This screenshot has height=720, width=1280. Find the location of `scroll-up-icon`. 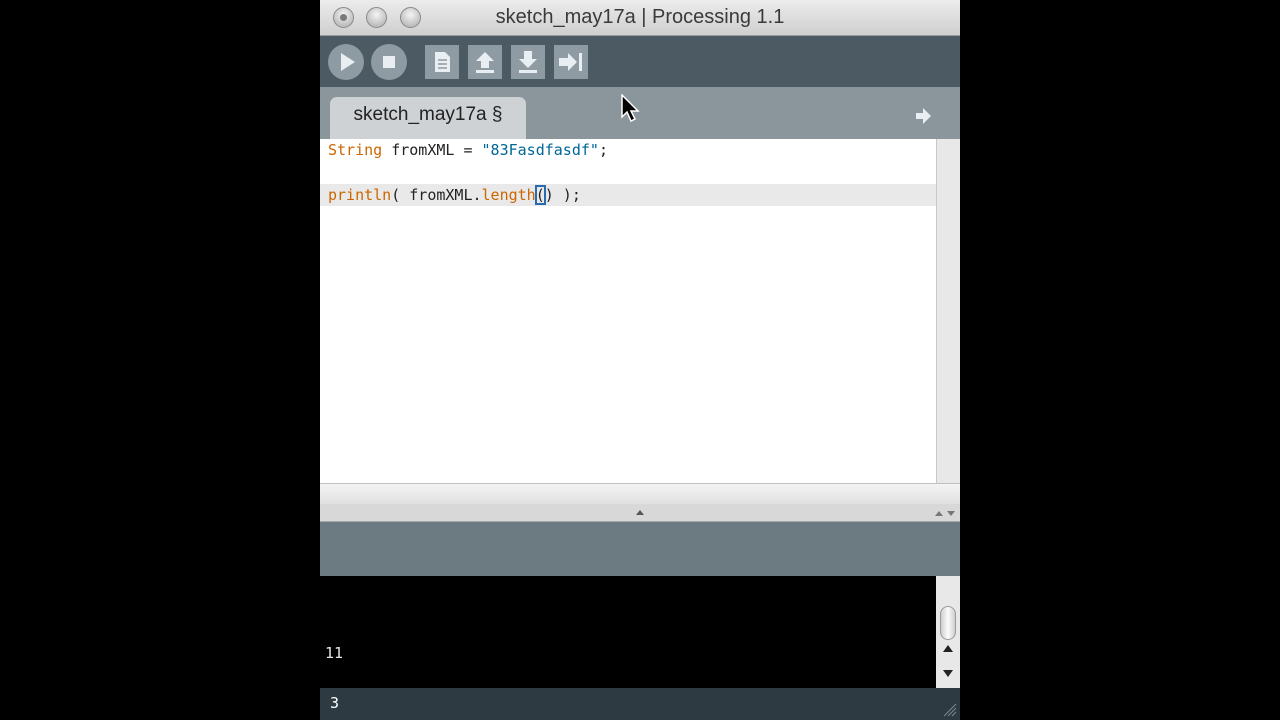

scroll-up-icon is located at coordinates (948, 648).